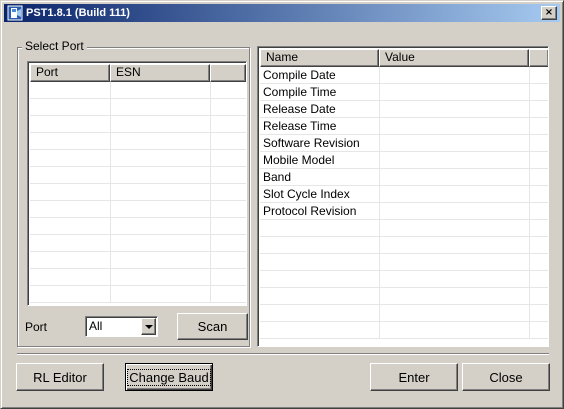  What do you see at coordinates (404, 126) in the screenshot?
I see `device-info-row: Release Time` at bounding box center [404, 126].